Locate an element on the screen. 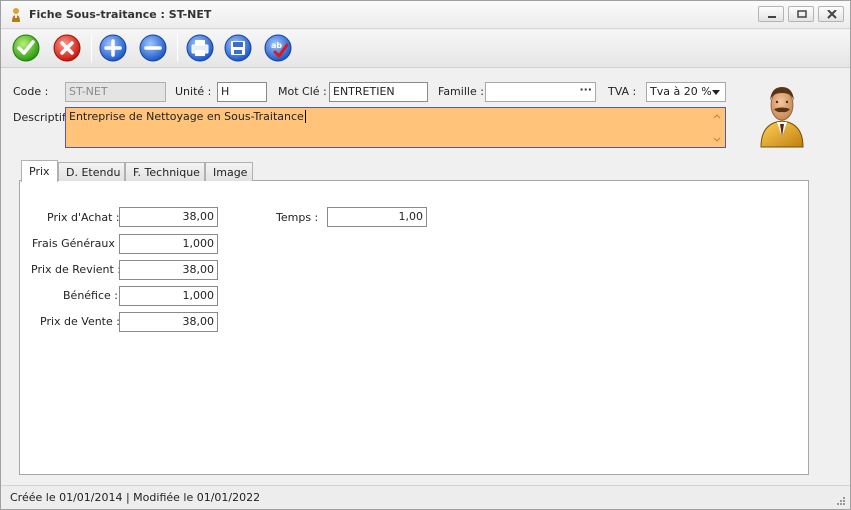 This screenshot has width=851, height=510. app-icon is located at coordinates (16, 15).